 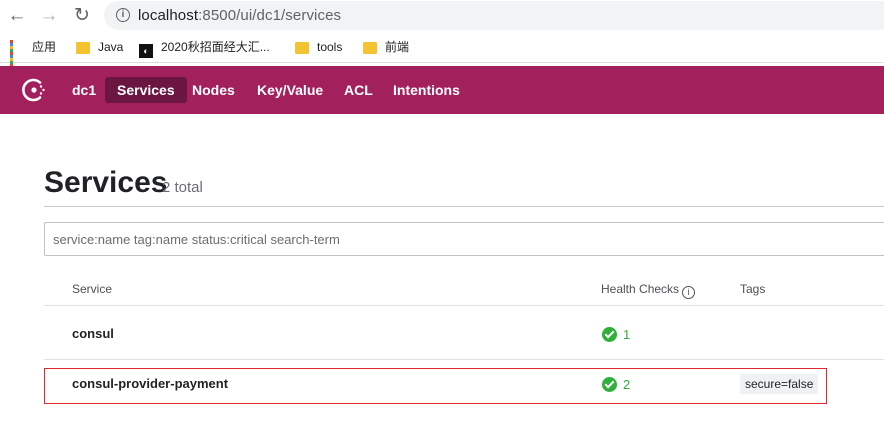 I want to click on column-header-health: Health Checks i, so click(x=648, y=290).